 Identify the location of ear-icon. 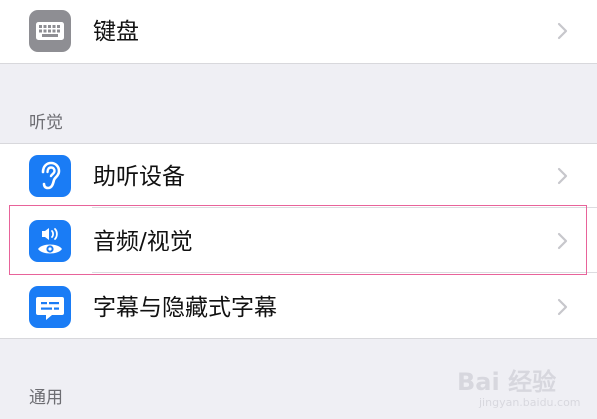
(50, 176).